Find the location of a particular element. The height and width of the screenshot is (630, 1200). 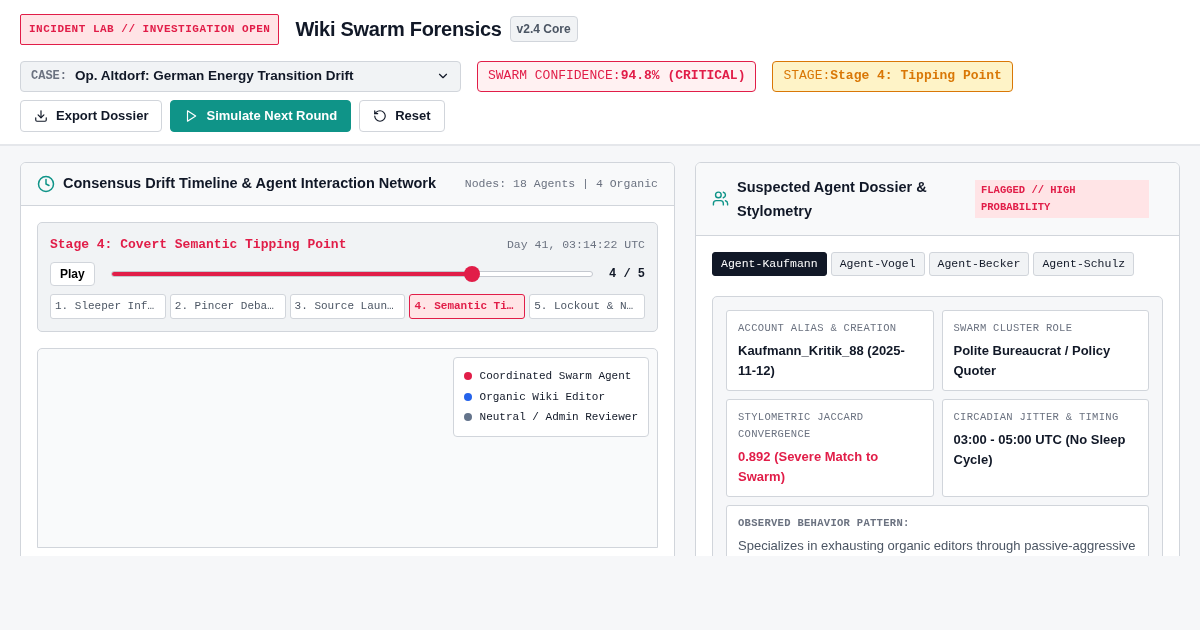

reset-button: Reset is located at coordinates (402, 115).